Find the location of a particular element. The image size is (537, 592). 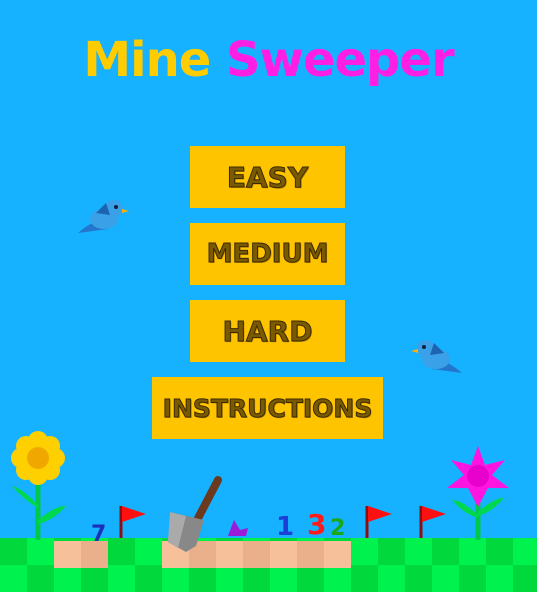

game-title: Mine Sweeper is located at coordinates (268, 60).